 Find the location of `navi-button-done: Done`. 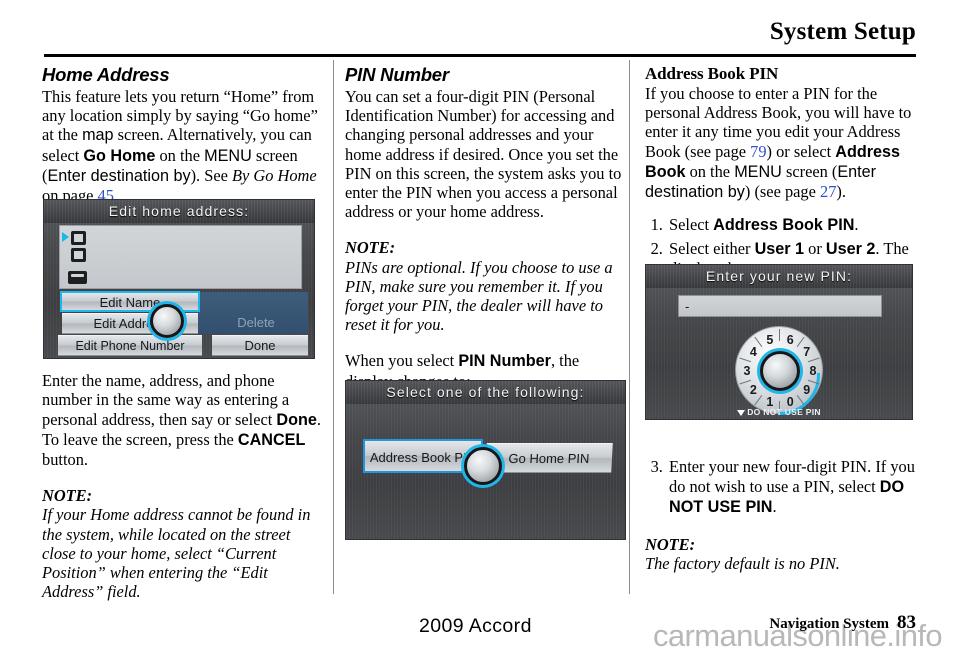

navi-button-done: Done is located at coordinates (260, 345).